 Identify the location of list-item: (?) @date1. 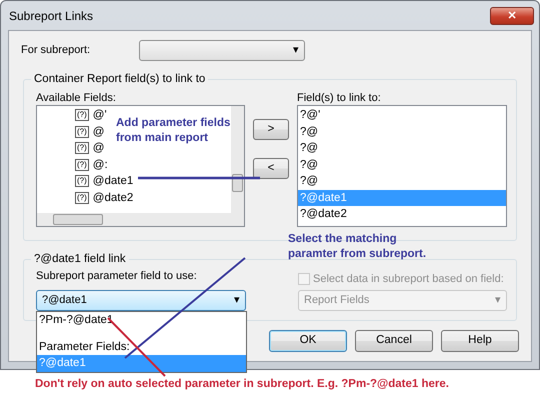
(103, 181).